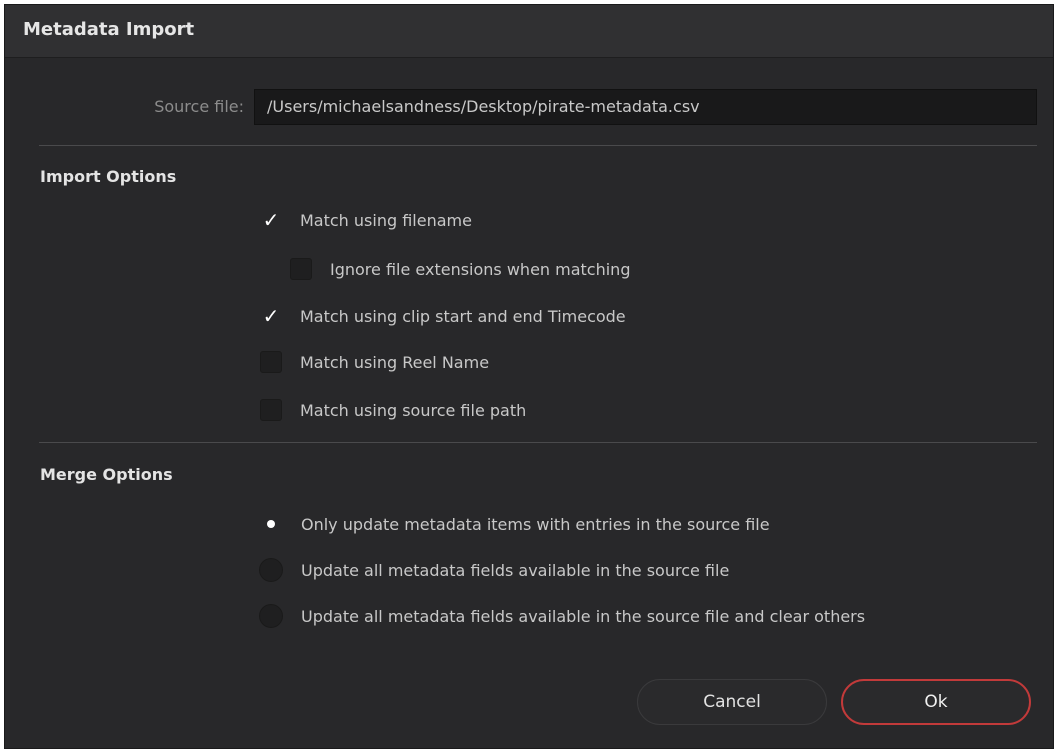 The width and height of the screenshot is (1058, 753). What do you see at coordinates (395, 362) in the screenshot?
I see `option-label: Match using Reel Name` at bounding box center [395, 362].